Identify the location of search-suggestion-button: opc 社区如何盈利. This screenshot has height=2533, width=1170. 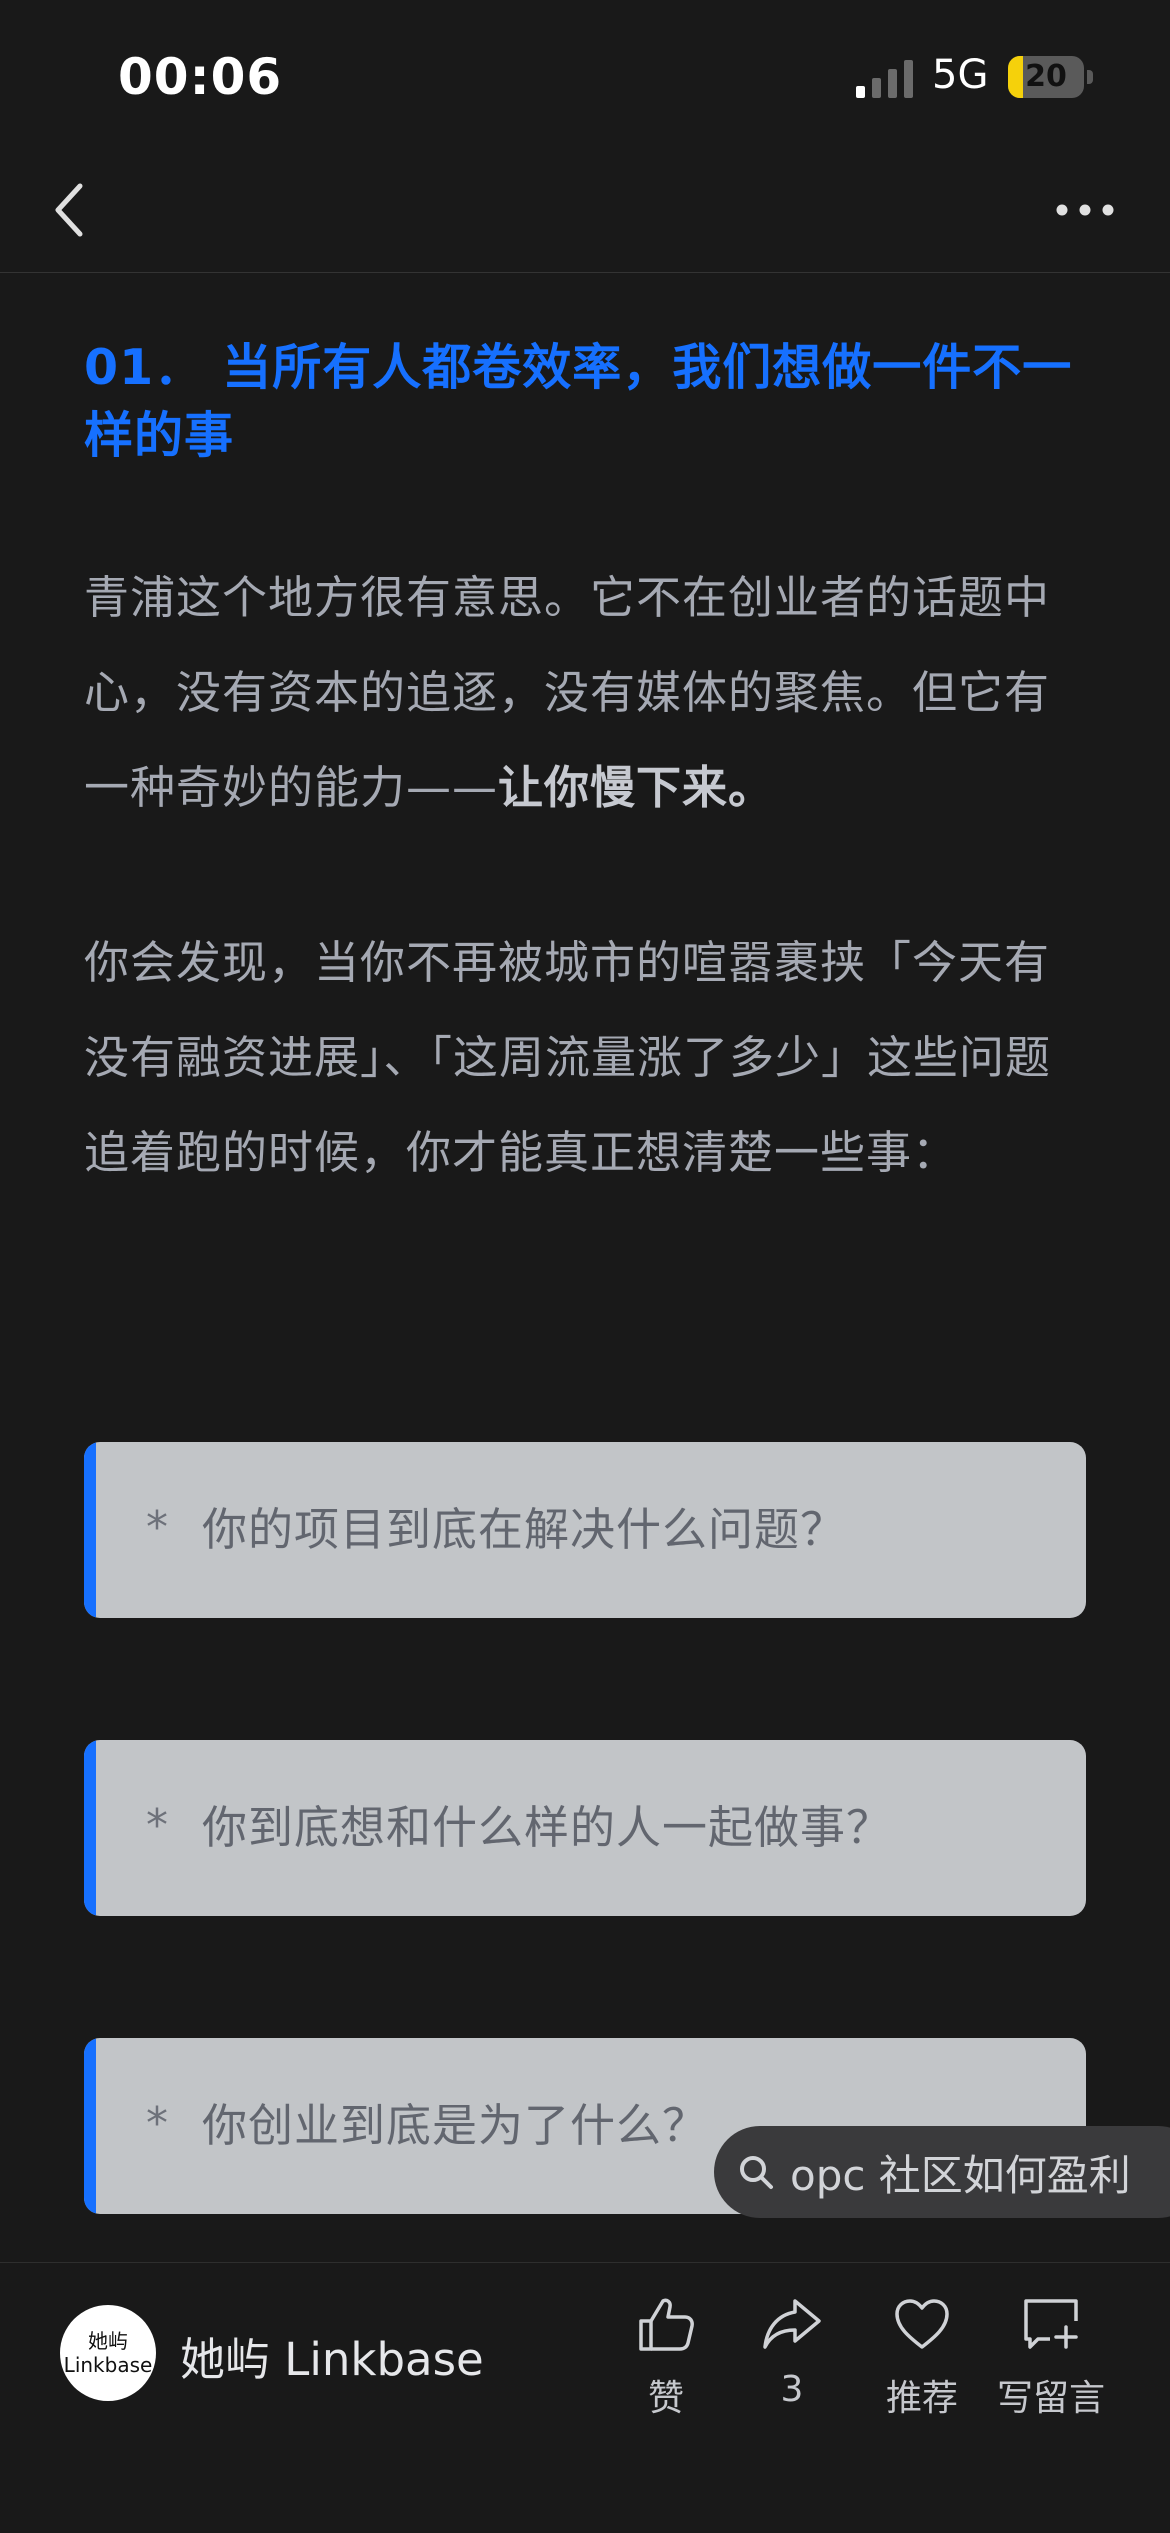
(942, 2172).